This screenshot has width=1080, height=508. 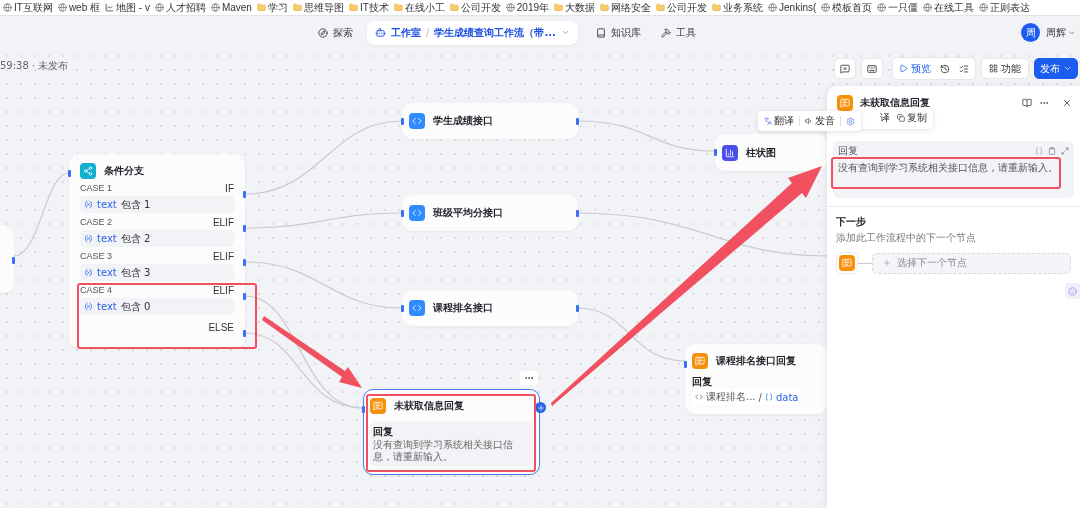 I want to click on features-button: 功能, so click(x=1005, y=68).